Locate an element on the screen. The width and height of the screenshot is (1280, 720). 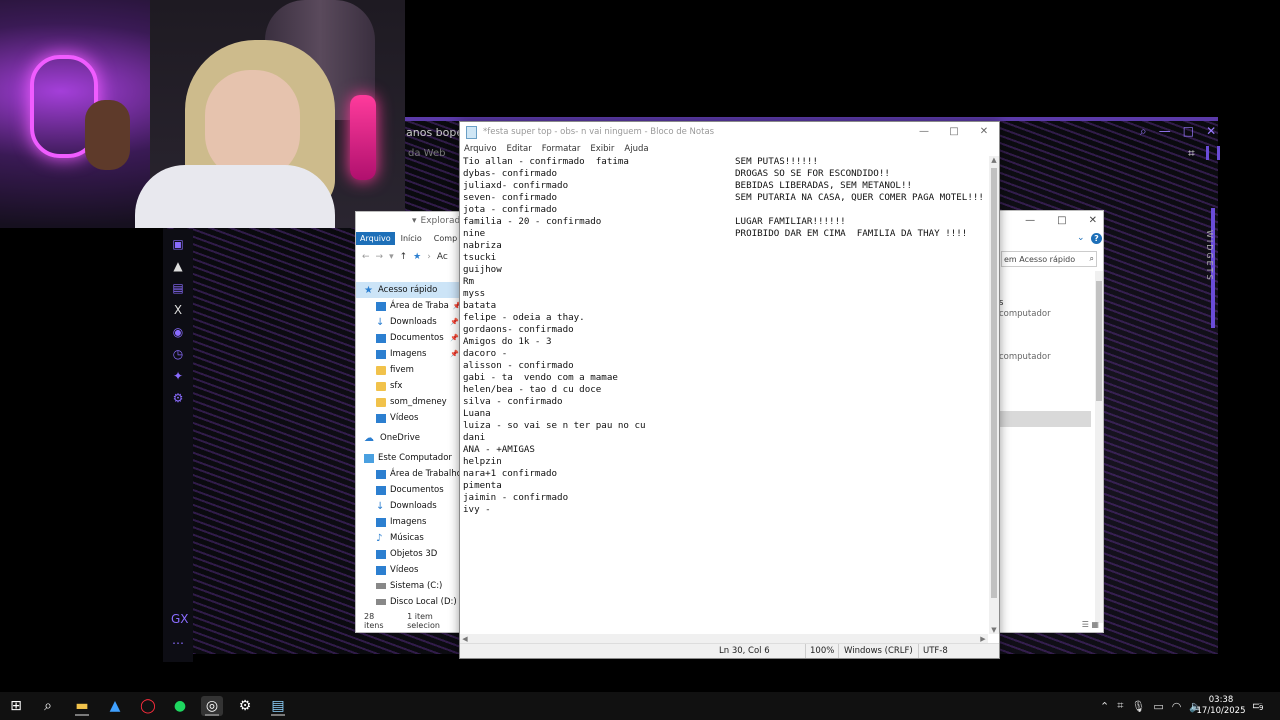
notepad-icon: ▤ is located at coordinates (278, 706).